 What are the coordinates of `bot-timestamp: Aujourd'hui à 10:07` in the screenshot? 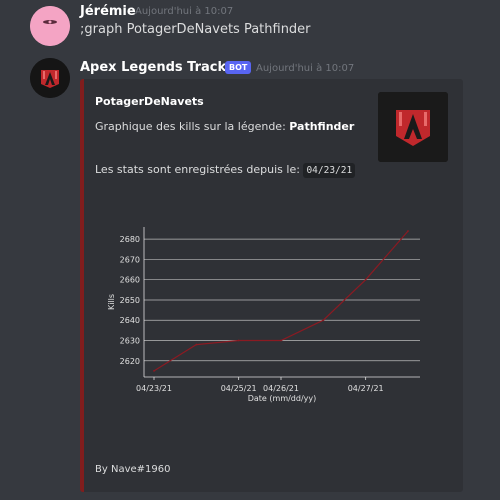 It's located at (305, 68).